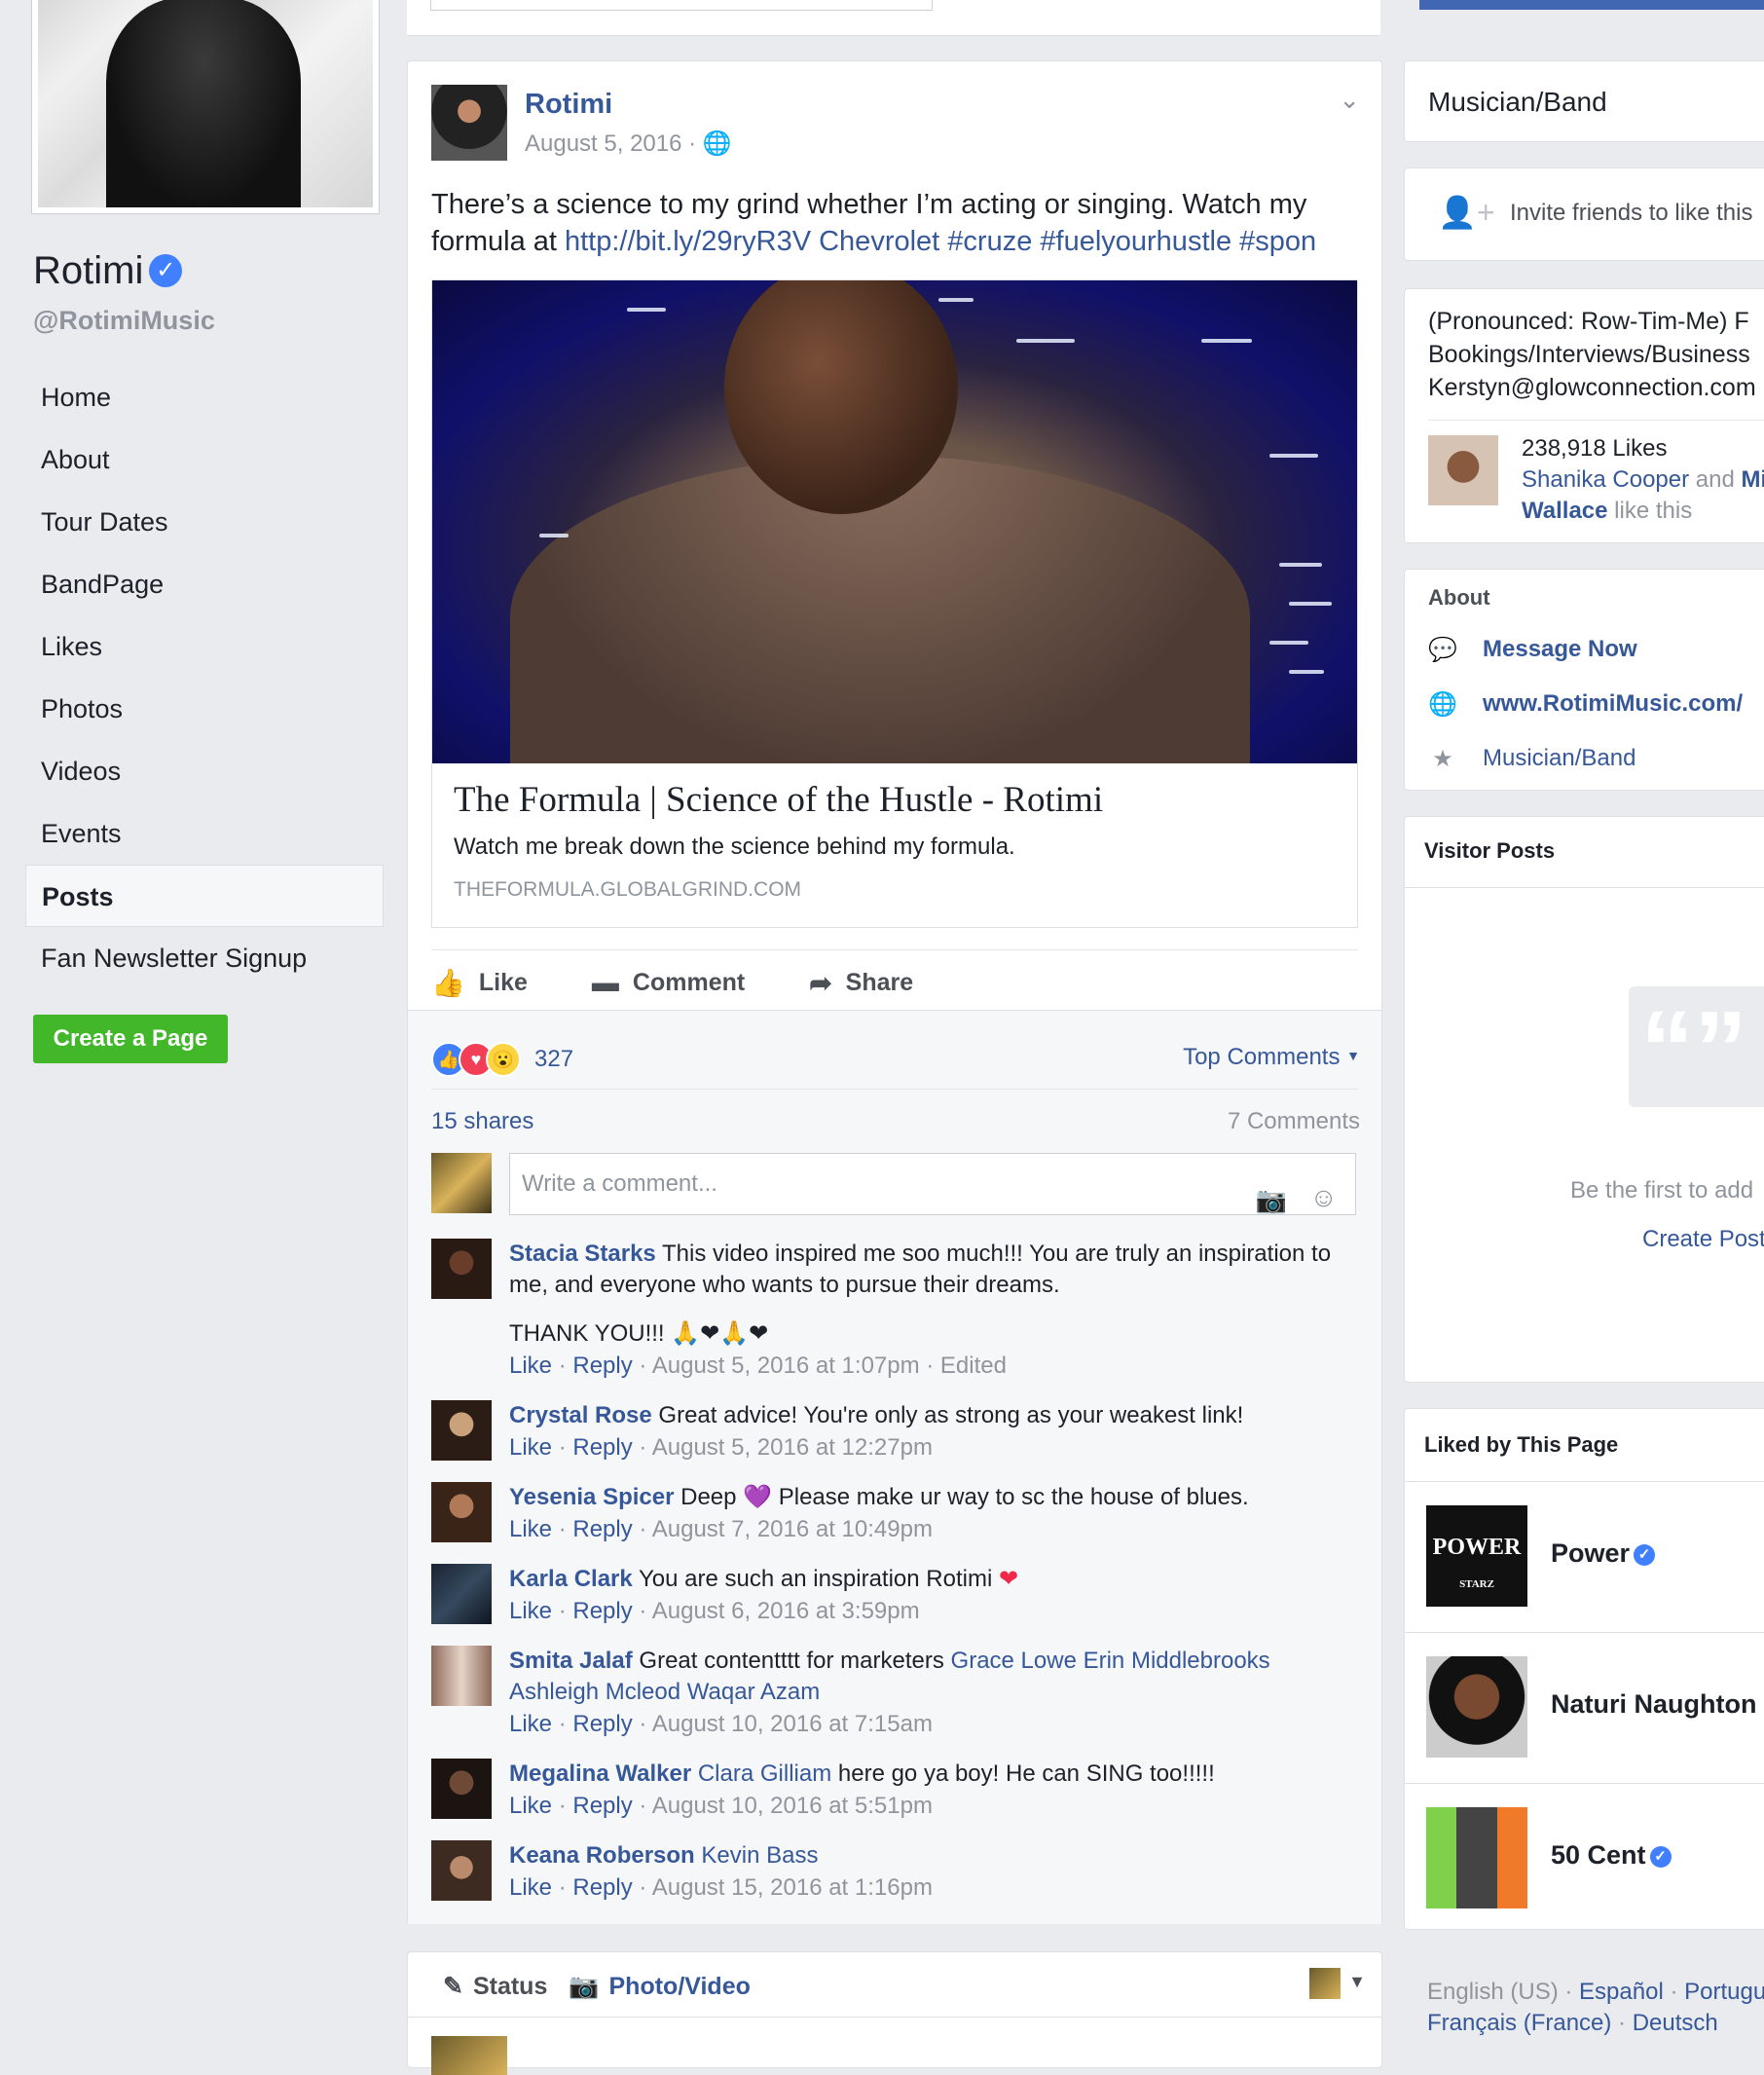  I want to click on nav-item-events: Events, so click(204, 834).